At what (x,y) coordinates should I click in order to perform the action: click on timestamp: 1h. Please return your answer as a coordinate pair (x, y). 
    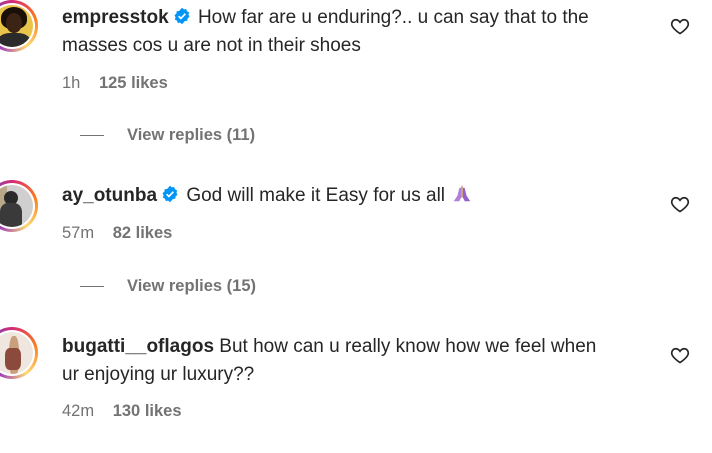
    Looking at the image, I should click on (71, 83).